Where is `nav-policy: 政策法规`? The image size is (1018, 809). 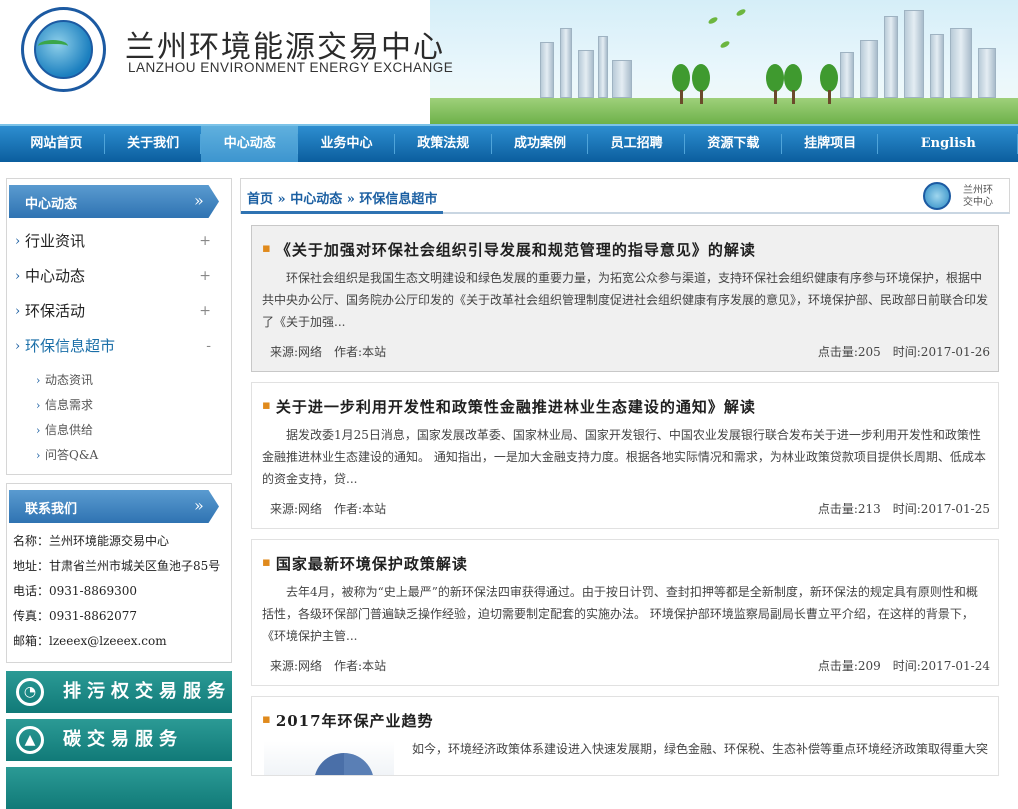
nav-policy: 政策法规 is located at coordinates (443, 144).